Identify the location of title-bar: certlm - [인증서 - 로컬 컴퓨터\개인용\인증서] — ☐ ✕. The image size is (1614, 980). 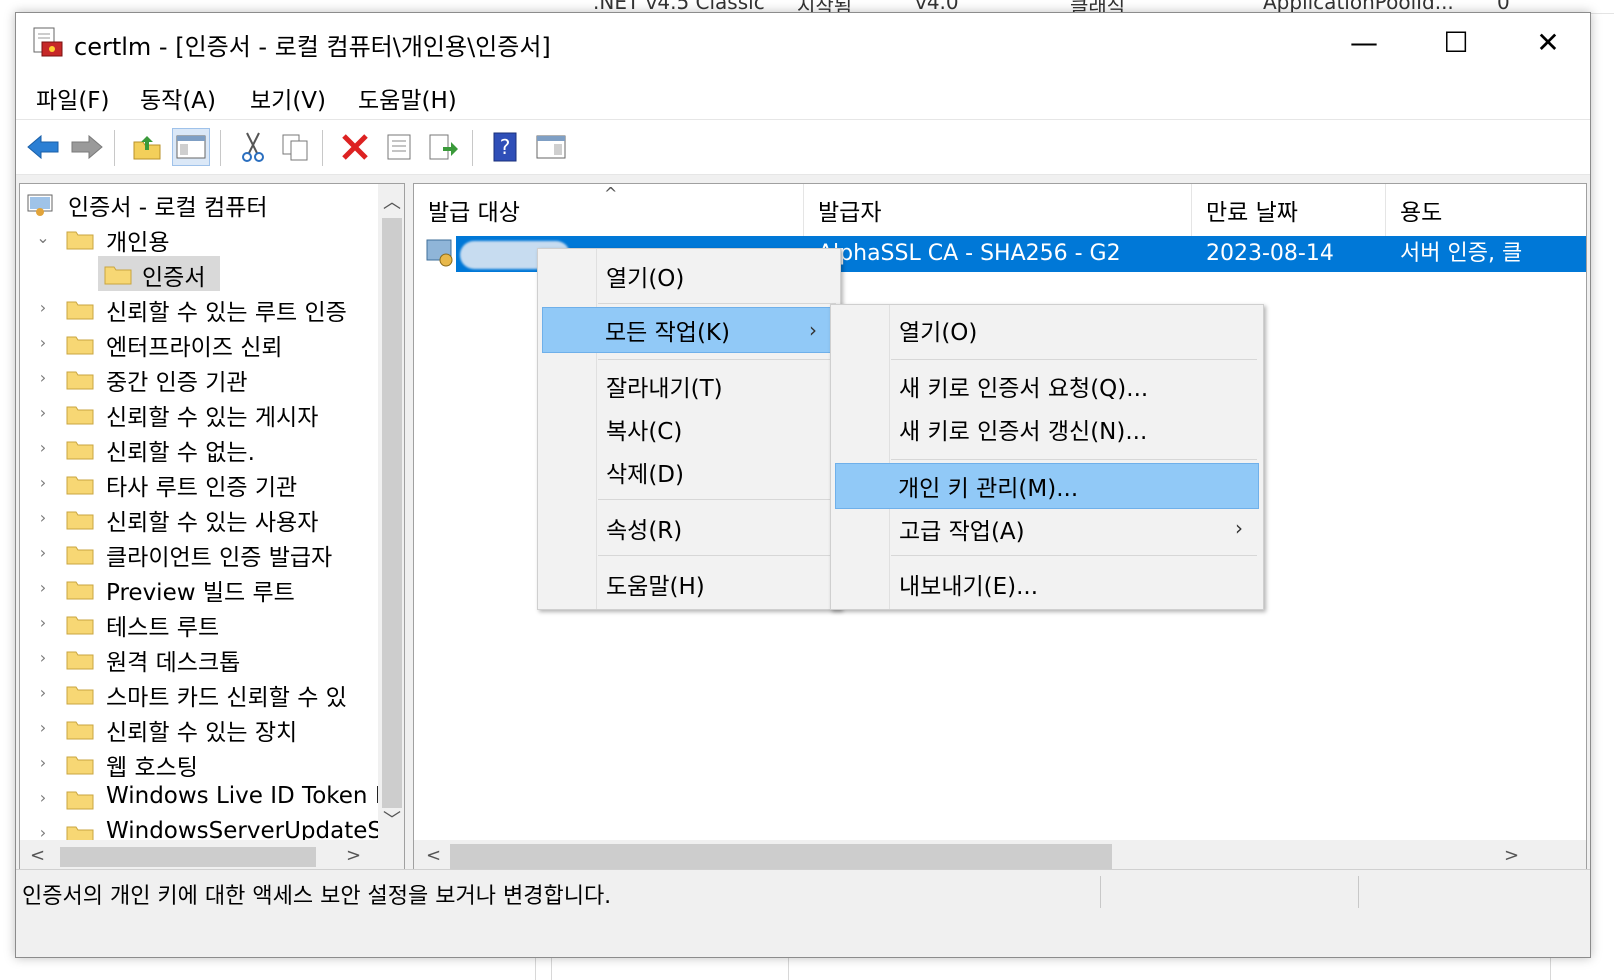
(803, 42).